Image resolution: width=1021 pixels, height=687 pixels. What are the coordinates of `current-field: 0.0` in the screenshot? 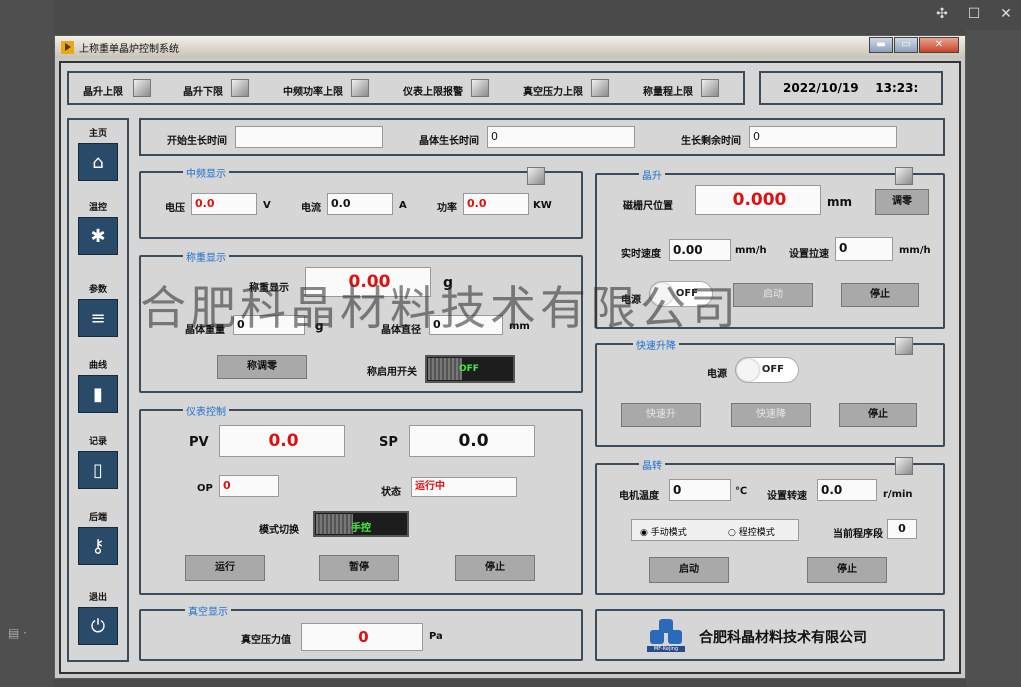 It's located at (360, 204).